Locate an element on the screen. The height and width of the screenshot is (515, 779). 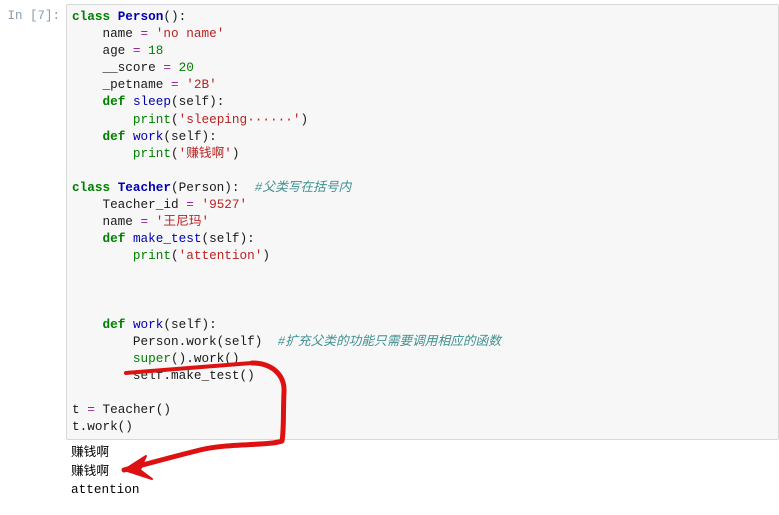
cell-output-row: 赚钱啊 赚钱啊 attention is located at coordinates (389, 472).